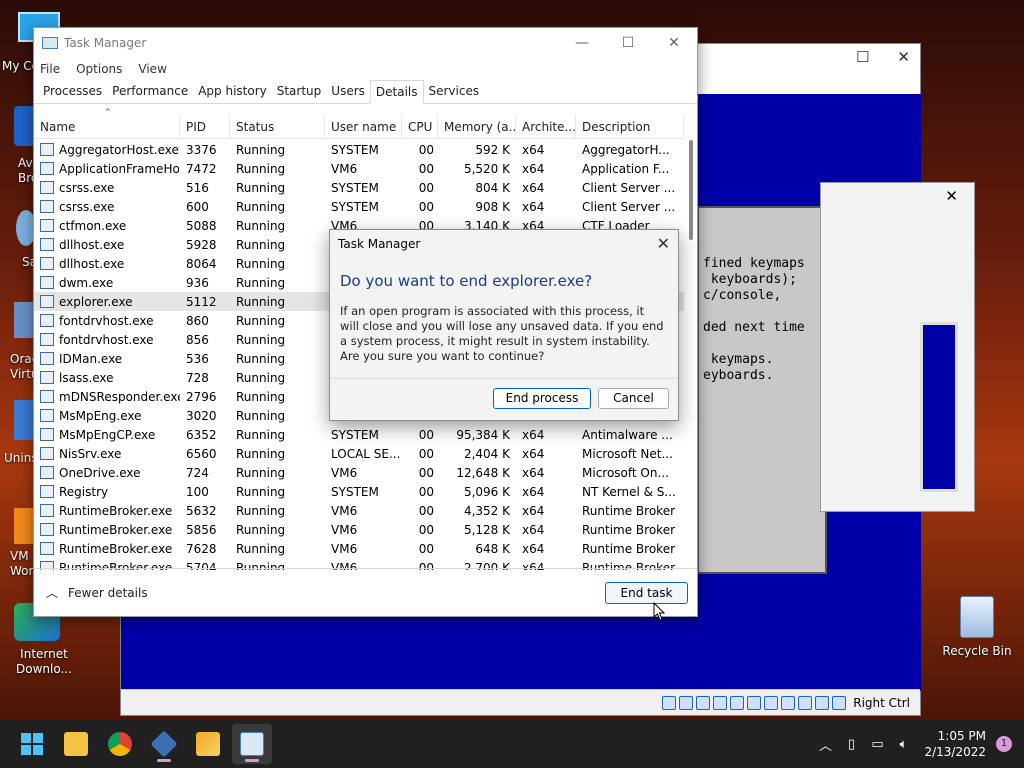  Describe the element at coordinates (582, 43) in the screenshot. I see `minimize-icon: —` at that location.